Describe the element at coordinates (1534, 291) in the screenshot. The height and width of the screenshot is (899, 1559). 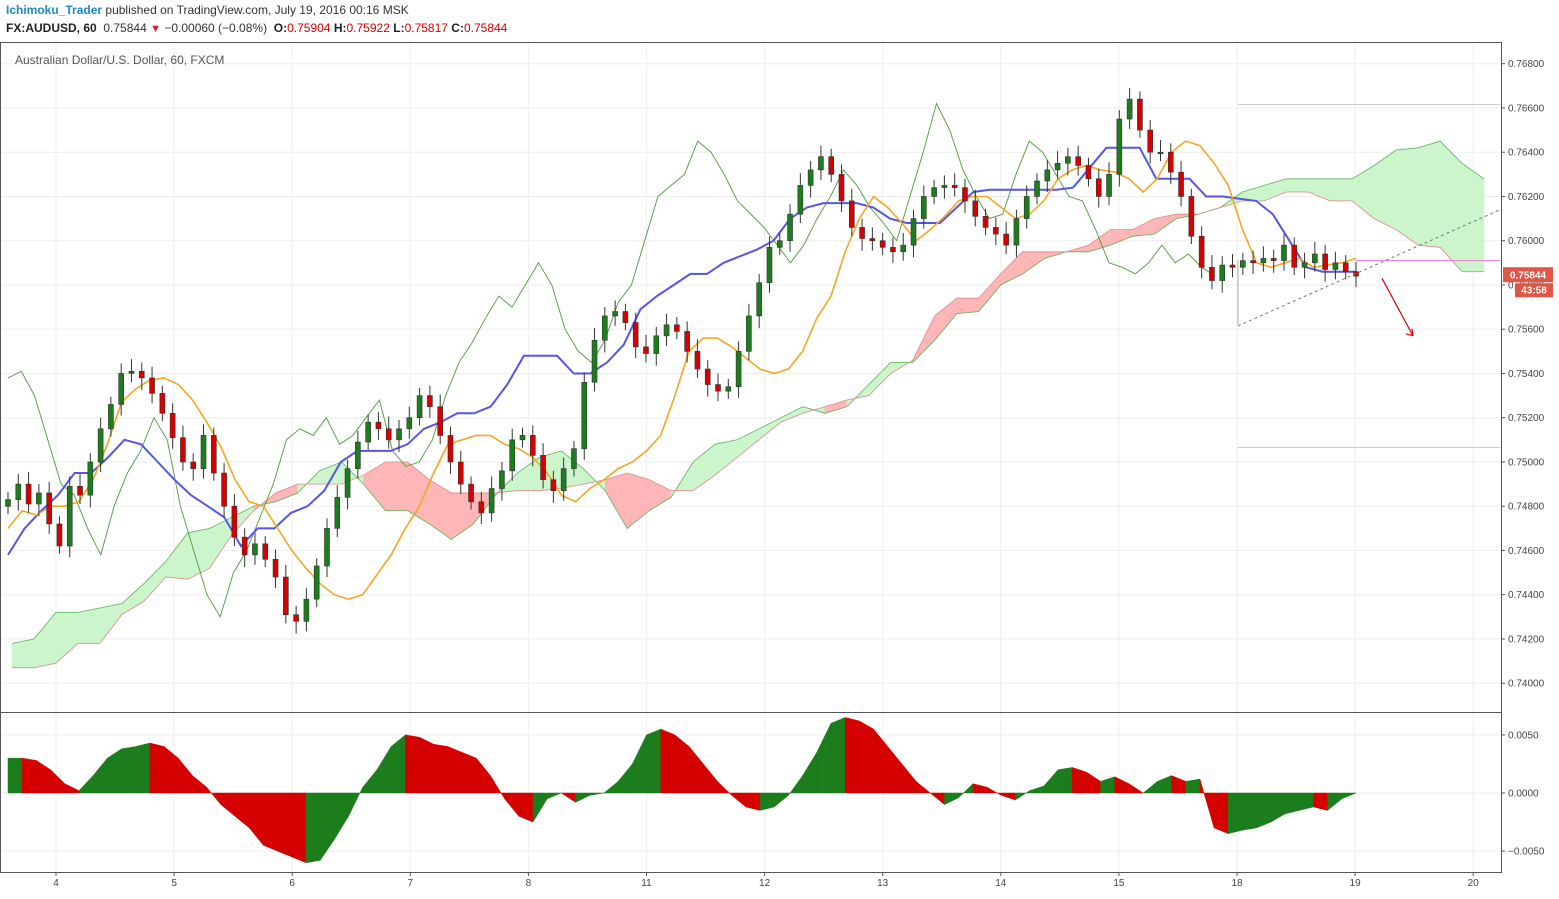
I see `countdown-tag-label: 43:58` at that location.